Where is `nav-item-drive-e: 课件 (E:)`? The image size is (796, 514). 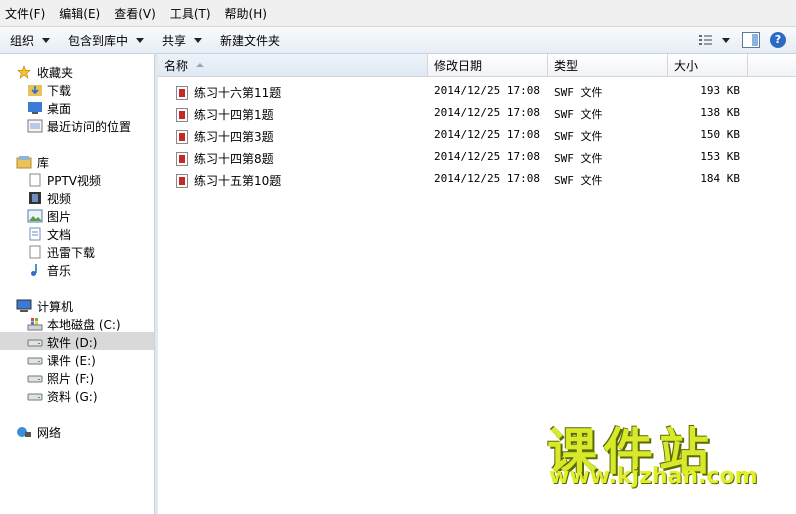
nav-item-drive-e: 课件 (E:) is located at coordinates (61, 360).